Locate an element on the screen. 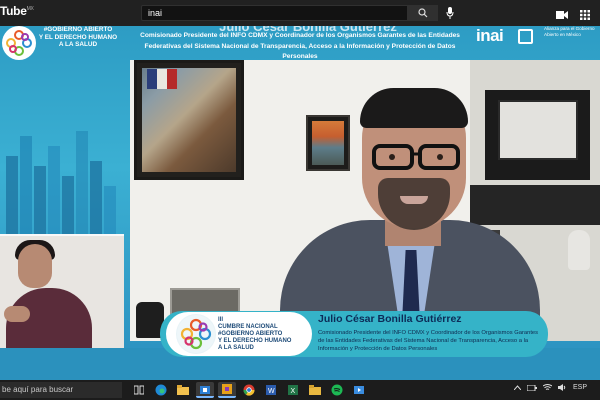 Image resolution: width=600 pixels, height=400 pixels. youtube-logo: TubeMX is located at coordinates (17, 11).